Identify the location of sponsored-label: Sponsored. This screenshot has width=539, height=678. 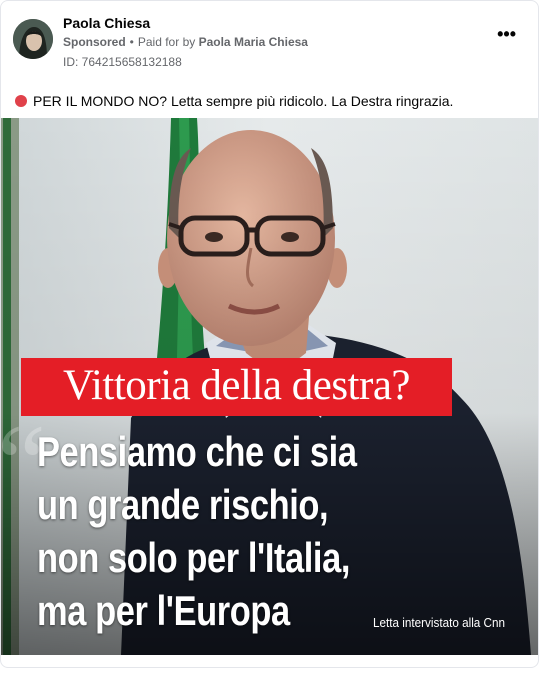
(94, 42).